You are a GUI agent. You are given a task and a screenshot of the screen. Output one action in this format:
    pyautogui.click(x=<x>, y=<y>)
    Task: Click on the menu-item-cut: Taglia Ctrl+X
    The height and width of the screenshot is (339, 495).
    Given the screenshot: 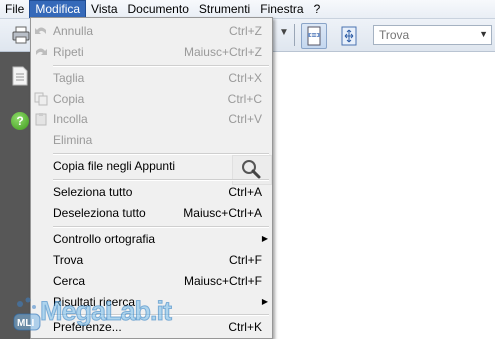 What is the action you would take?
    pyautogui.click(x=151, y=78)
    